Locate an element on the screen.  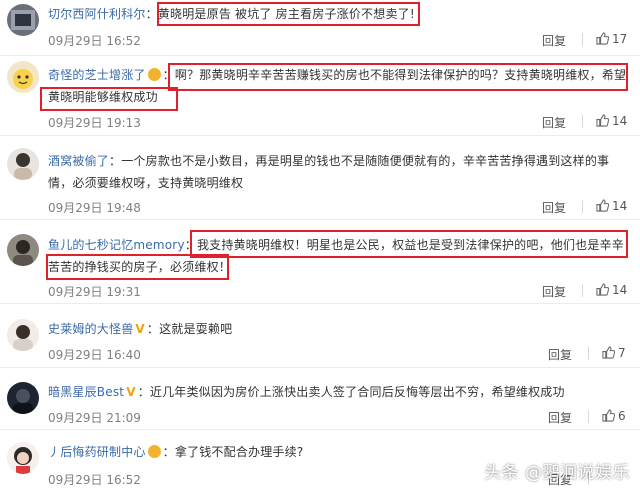
timestamp: 09月29日 19:31 is located at coordinates (94, 292).